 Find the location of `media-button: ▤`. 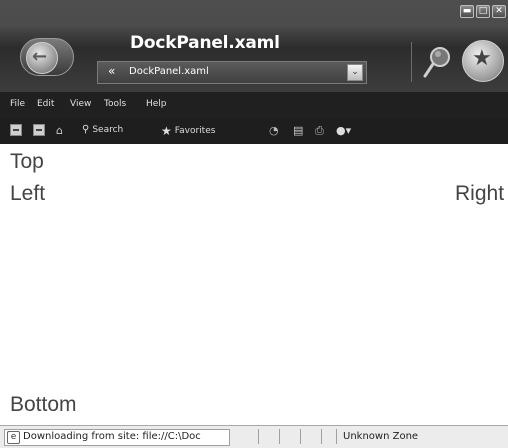

media-button: ▤ is located at coordinates (298, 130).